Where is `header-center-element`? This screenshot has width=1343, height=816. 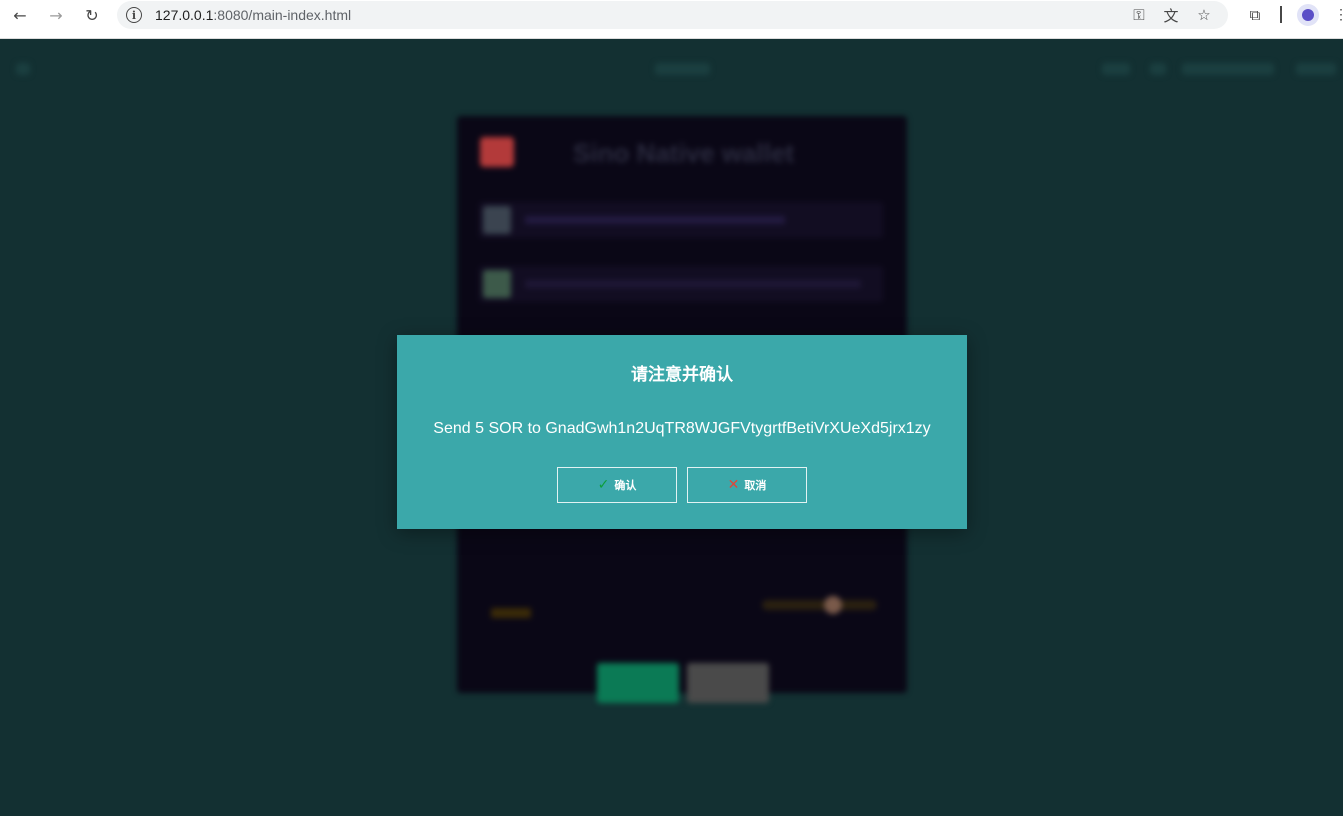 header-center-element is located at coordinates (682, 69).